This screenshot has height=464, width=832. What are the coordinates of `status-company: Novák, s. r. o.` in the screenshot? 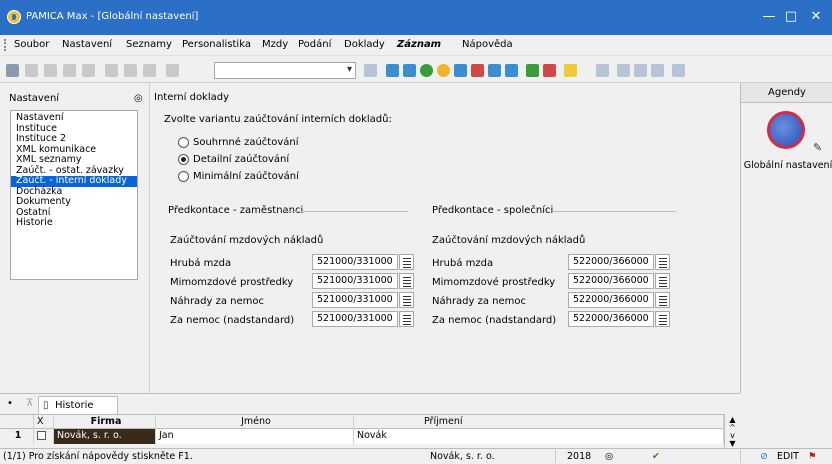 It's located at (462, 456).